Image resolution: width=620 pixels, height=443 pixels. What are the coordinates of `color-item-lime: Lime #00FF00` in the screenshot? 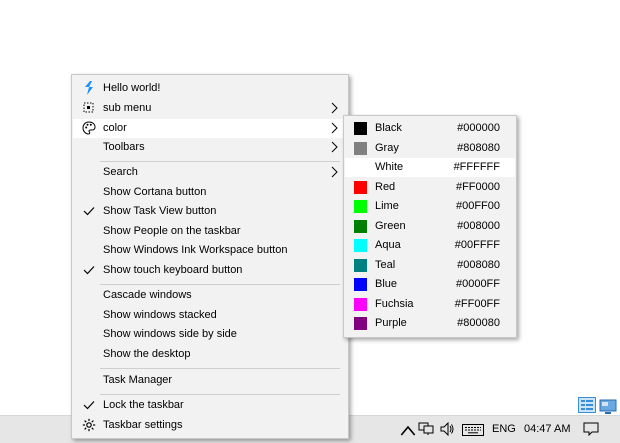 It's located at (430, 206).